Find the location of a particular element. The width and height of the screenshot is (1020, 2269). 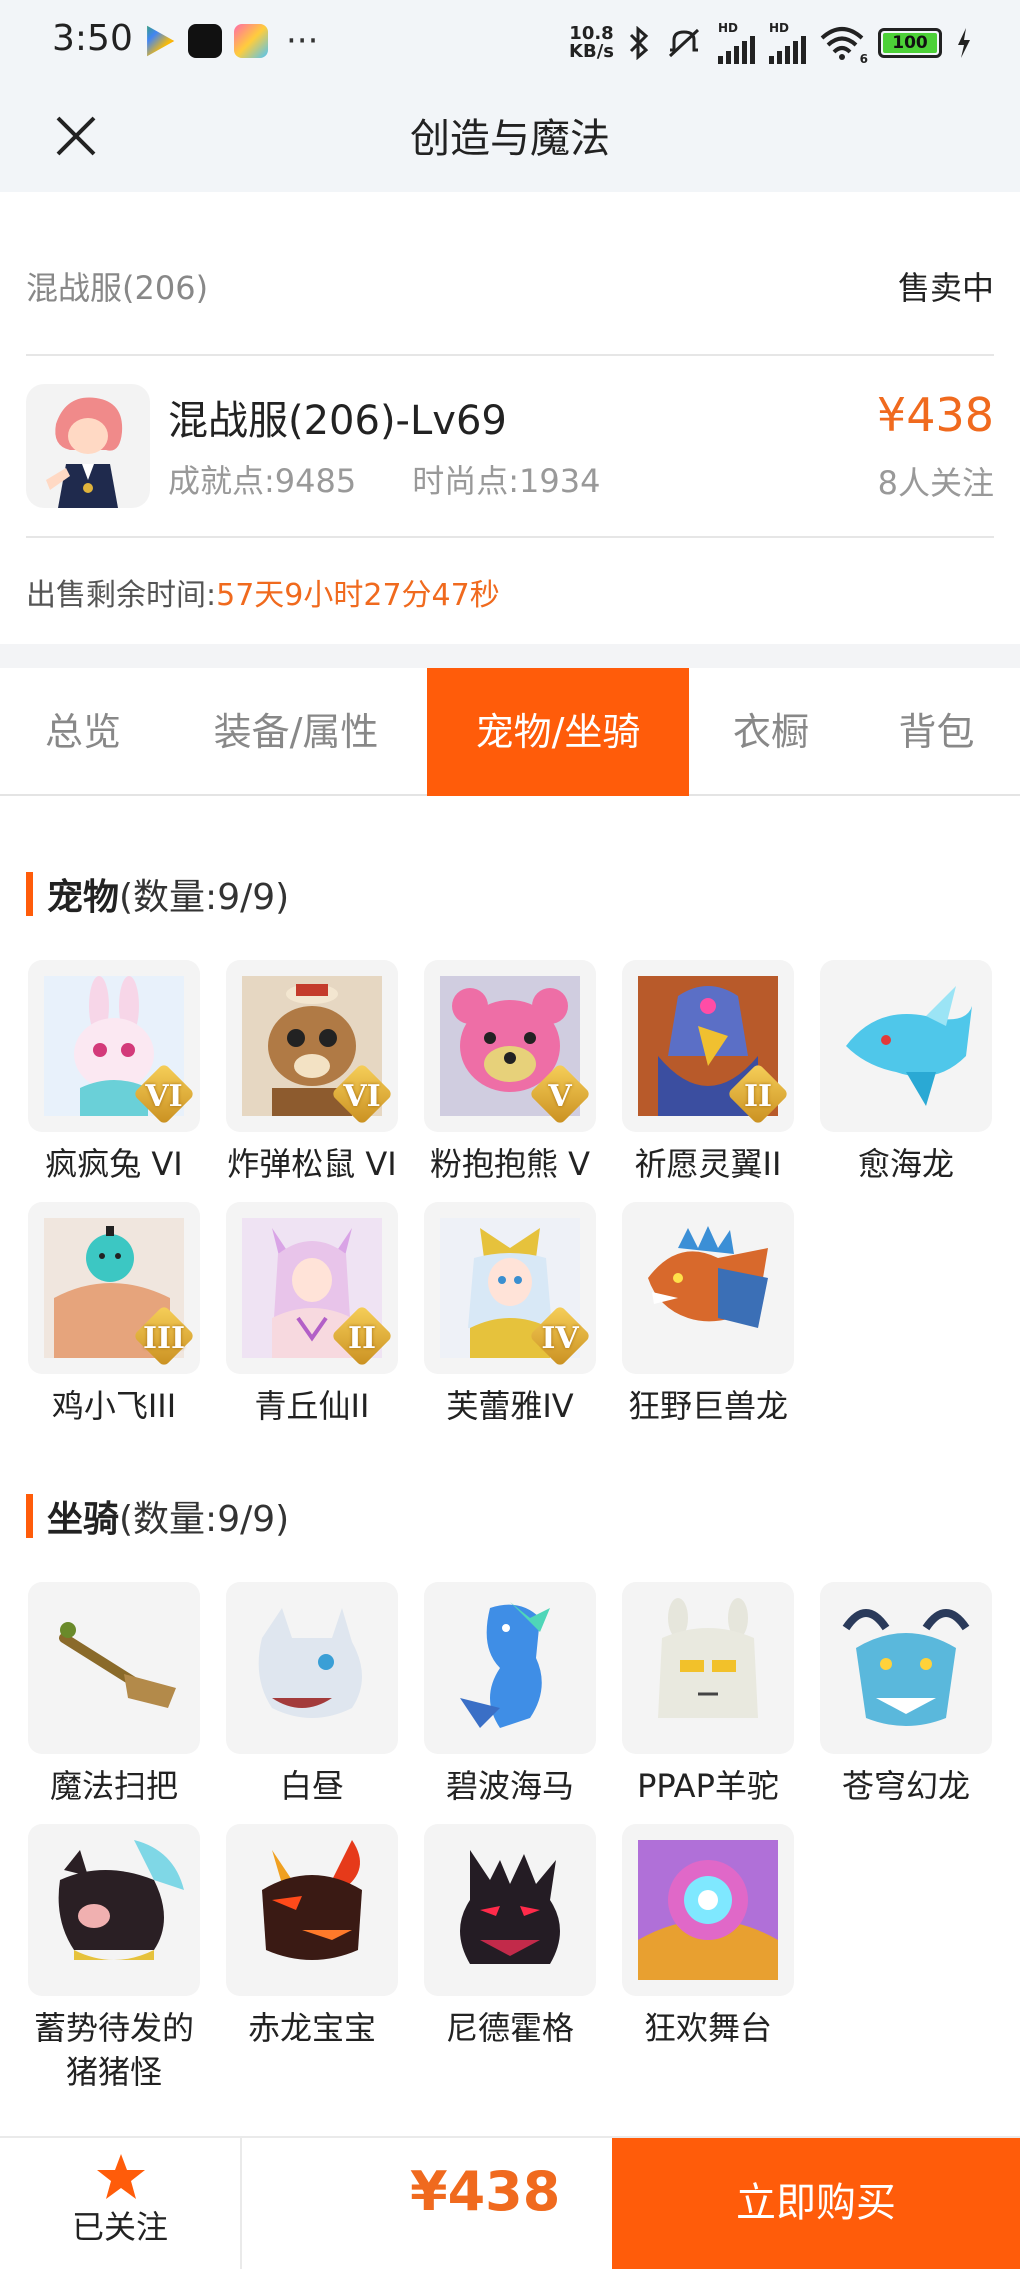

mount-name: 苍穹幻龙 is located at coordinates (905, 1786).